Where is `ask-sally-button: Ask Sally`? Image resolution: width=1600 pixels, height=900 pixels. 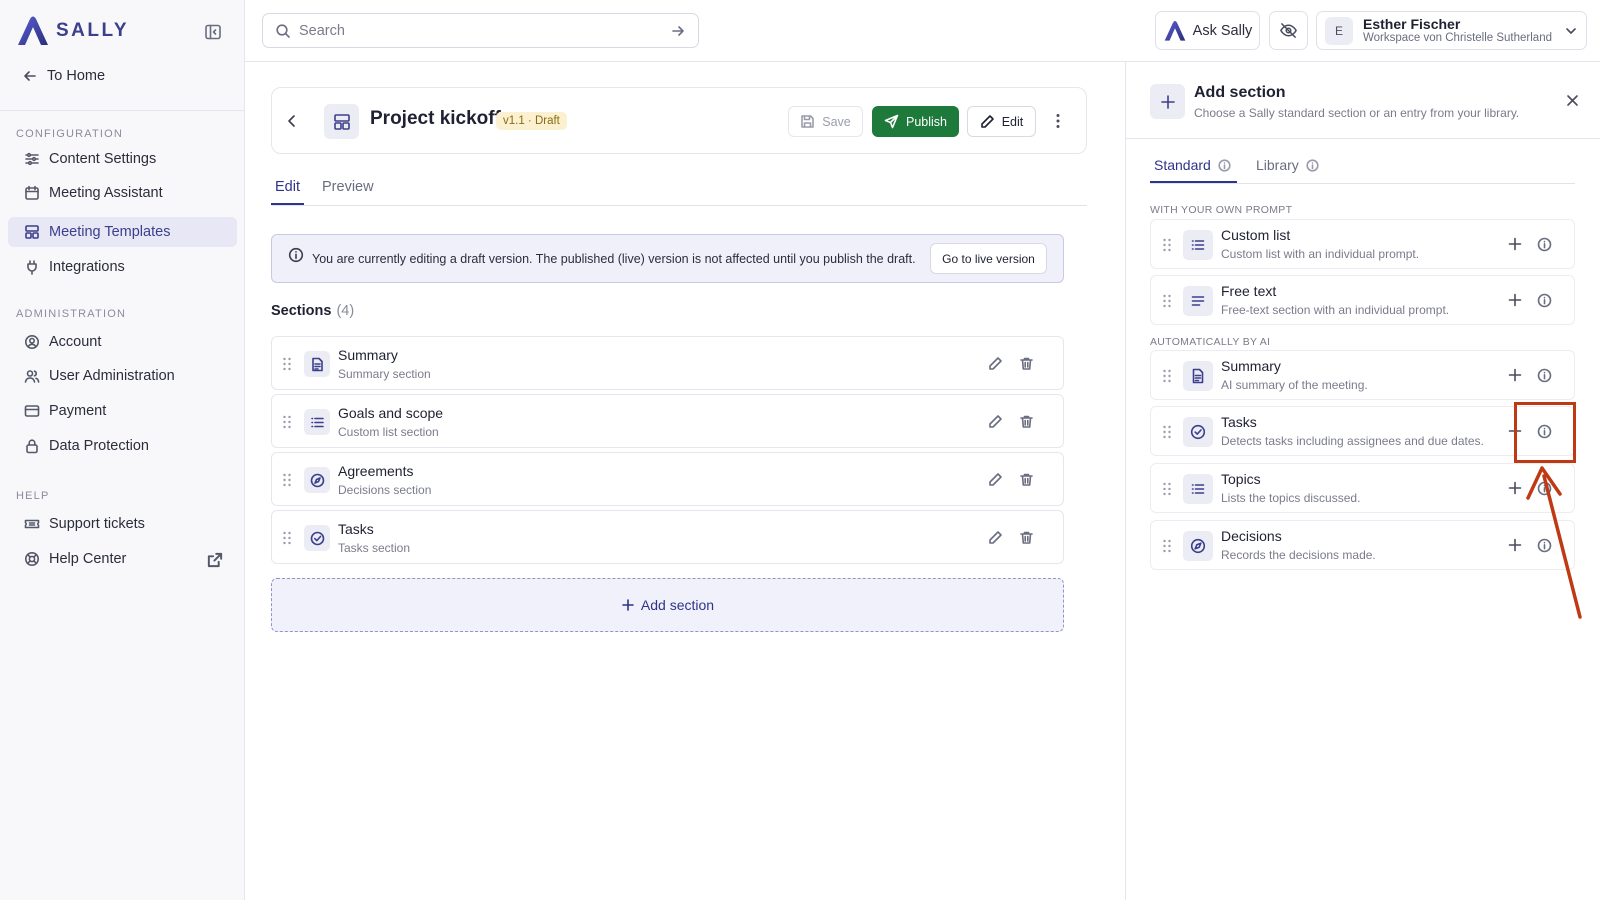 ask-sally-button: Ask Sally is located at coordinates (1207, 30).